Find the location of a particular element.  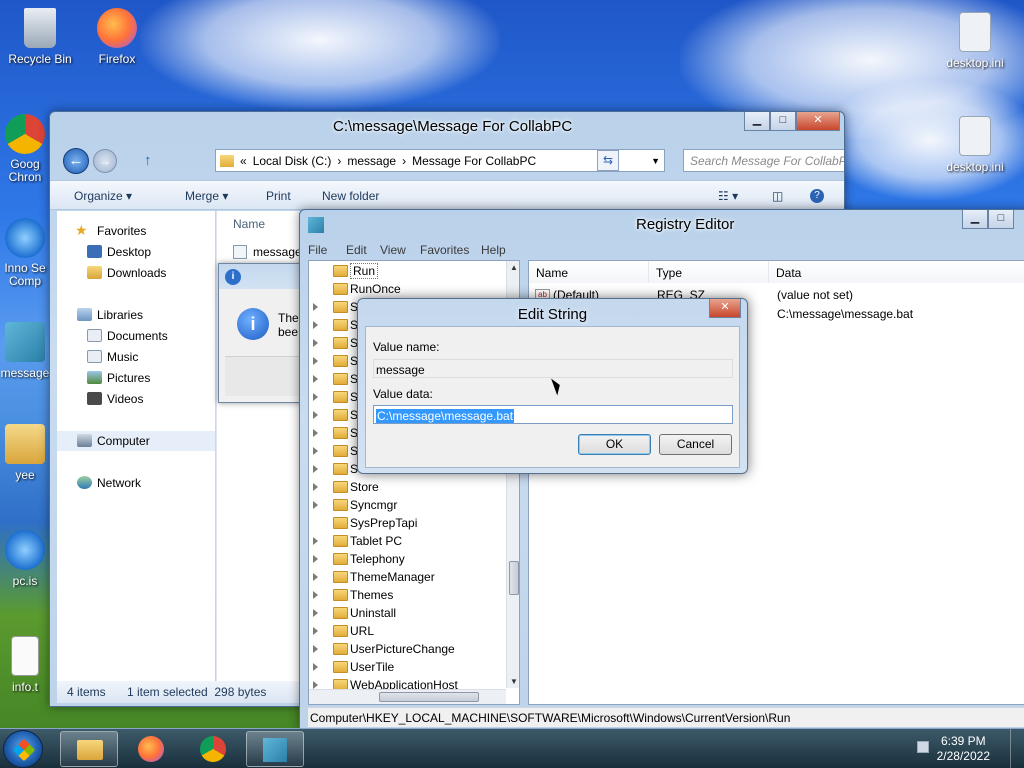

up-arrow-icon: ↑ is located at coordinates (148, 160).